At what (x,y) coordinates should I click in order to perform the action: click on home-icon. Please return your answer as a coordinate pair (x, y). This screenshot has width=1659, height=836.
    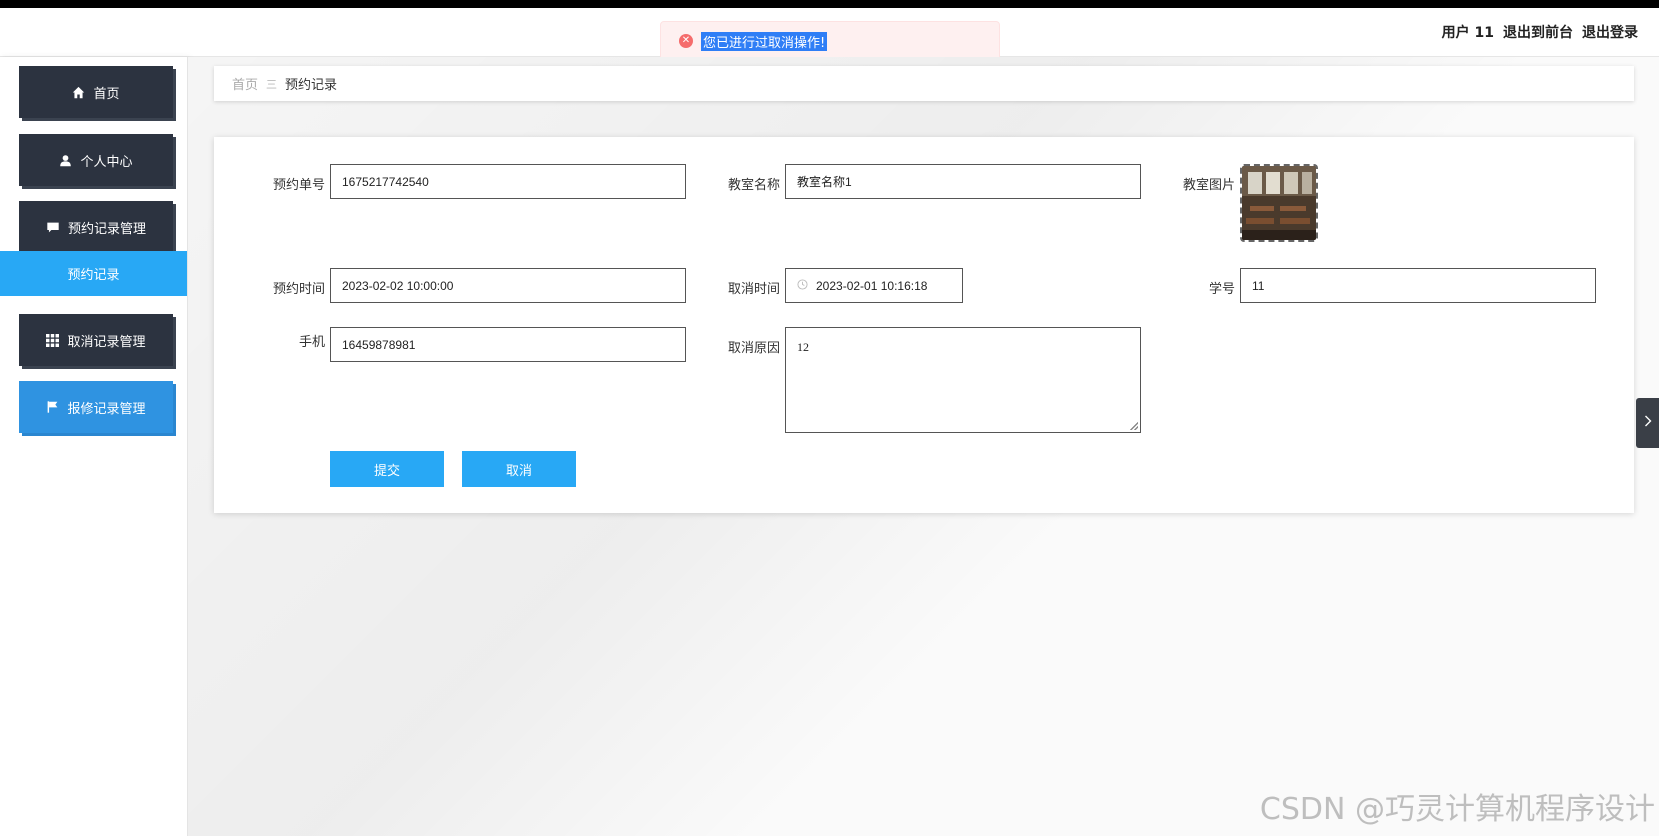
    Looking at the image, I should click on (78, 92).